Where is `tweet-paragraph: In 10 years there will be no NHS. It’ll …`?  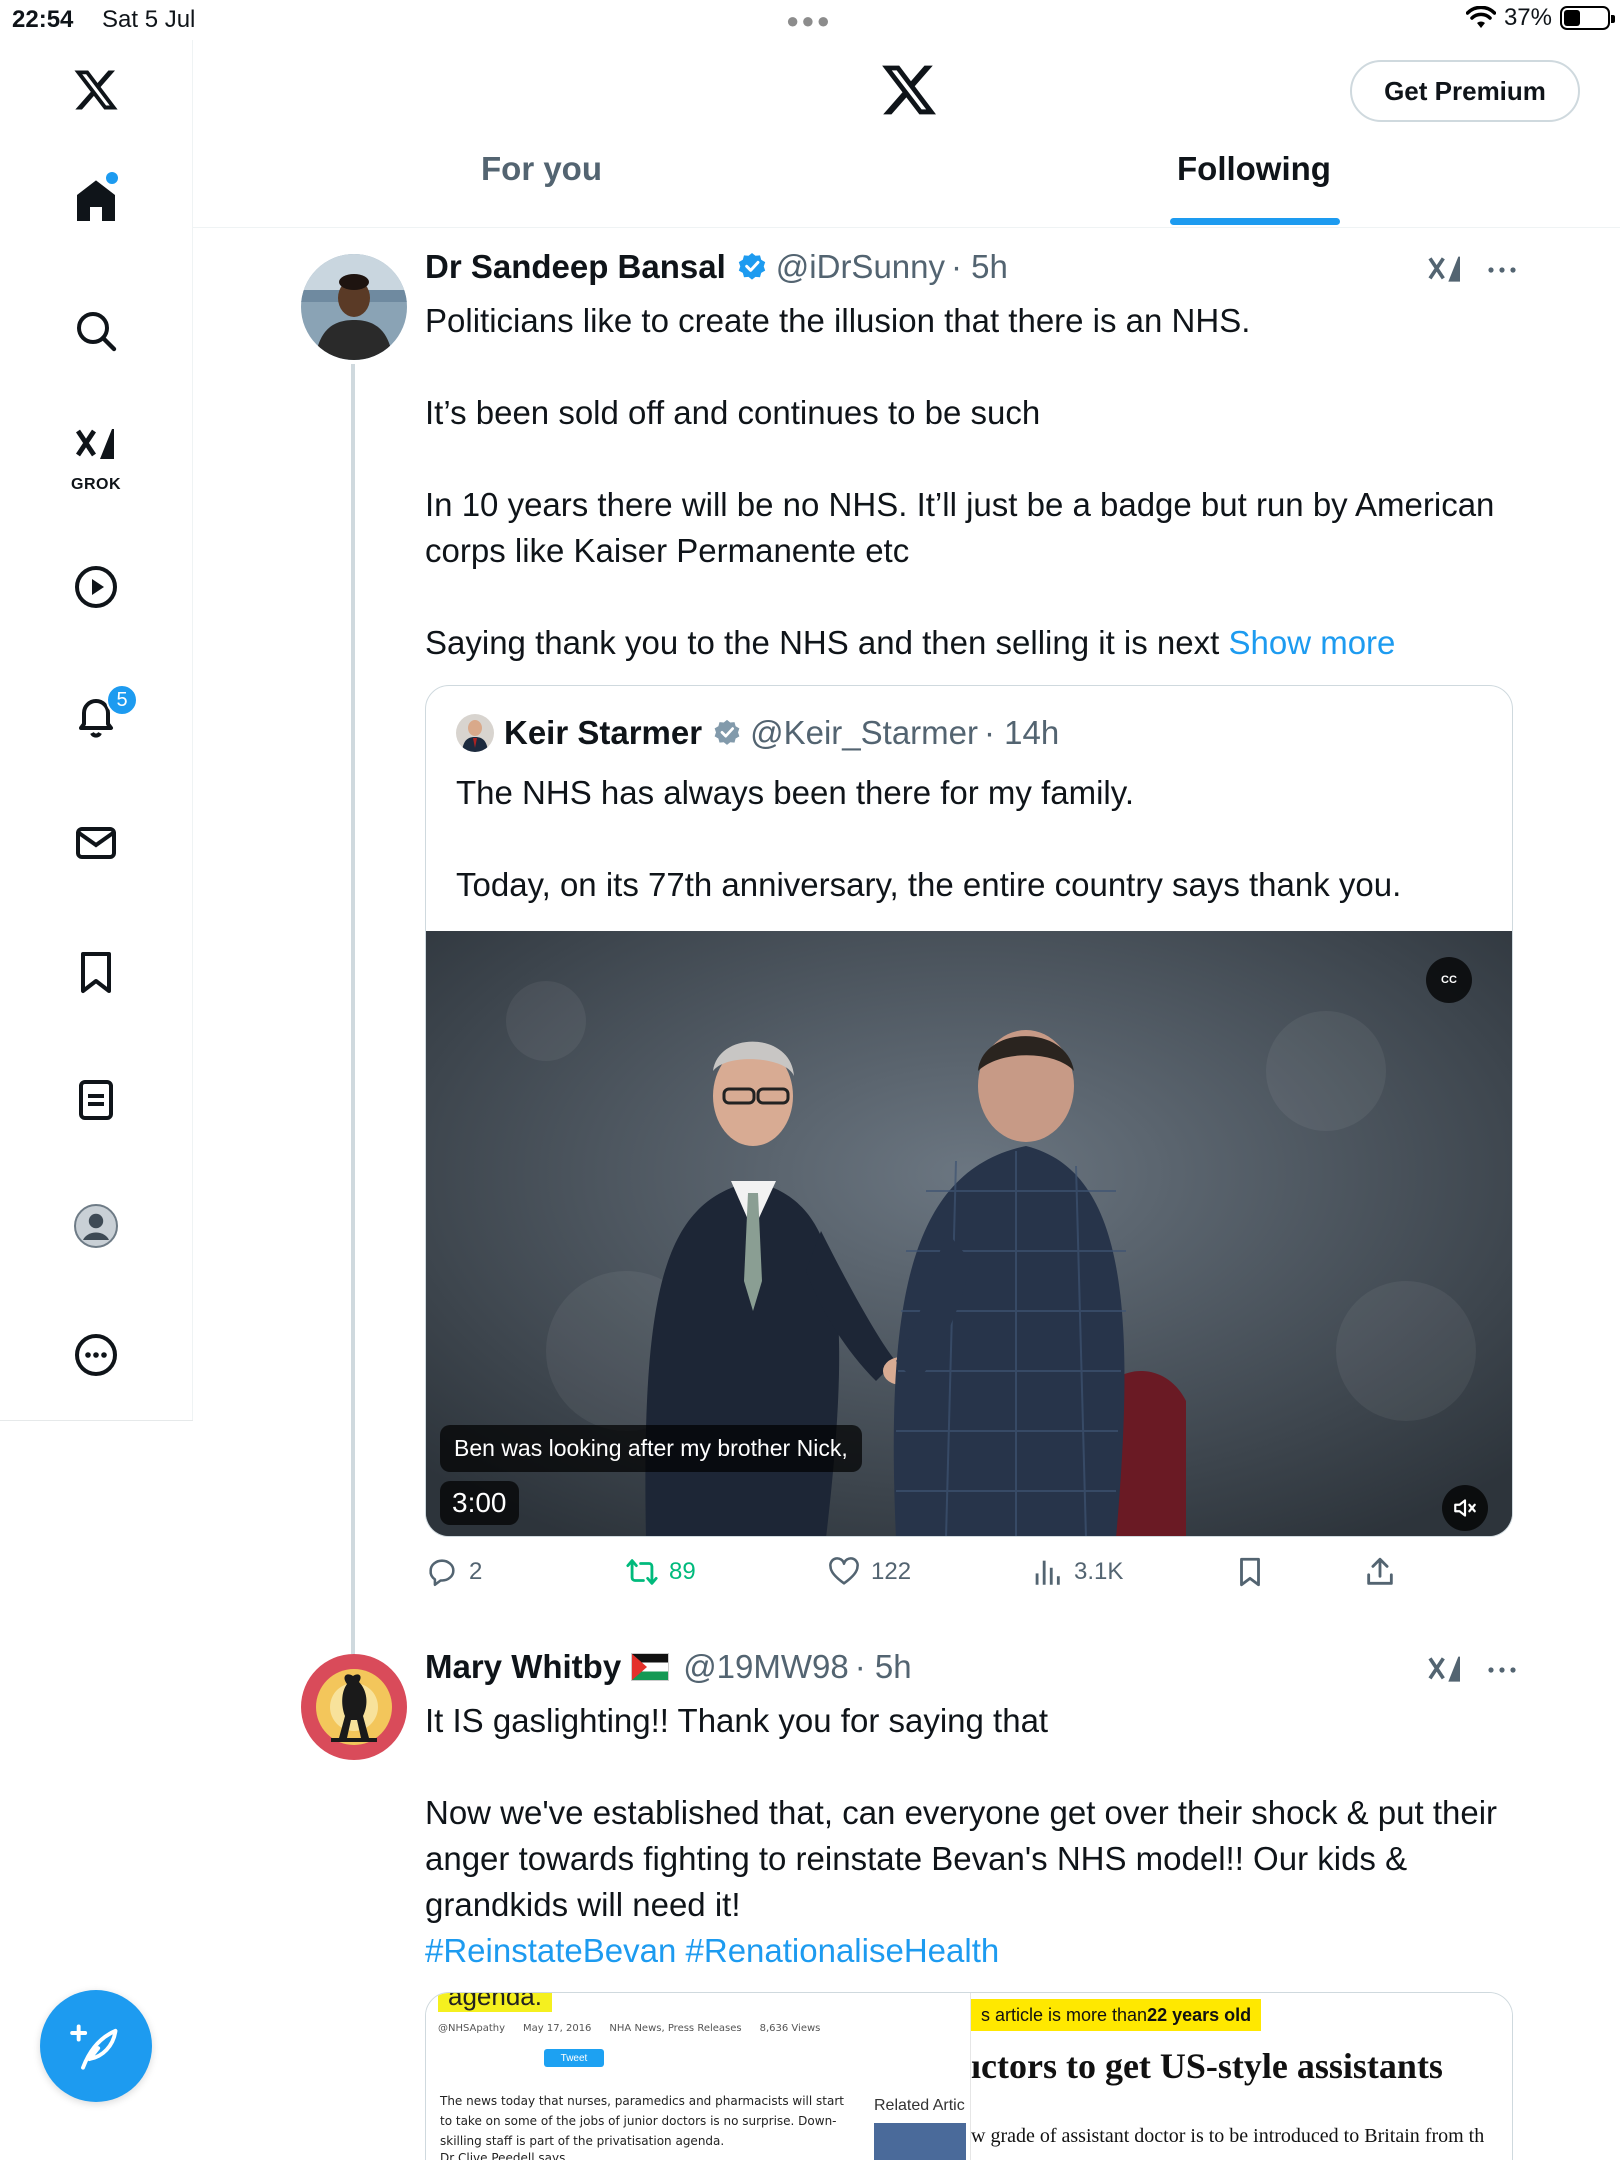 tweet-paragraph: In 10 years there will be no NHS. It’ll … is located at coordinates (960, 527).